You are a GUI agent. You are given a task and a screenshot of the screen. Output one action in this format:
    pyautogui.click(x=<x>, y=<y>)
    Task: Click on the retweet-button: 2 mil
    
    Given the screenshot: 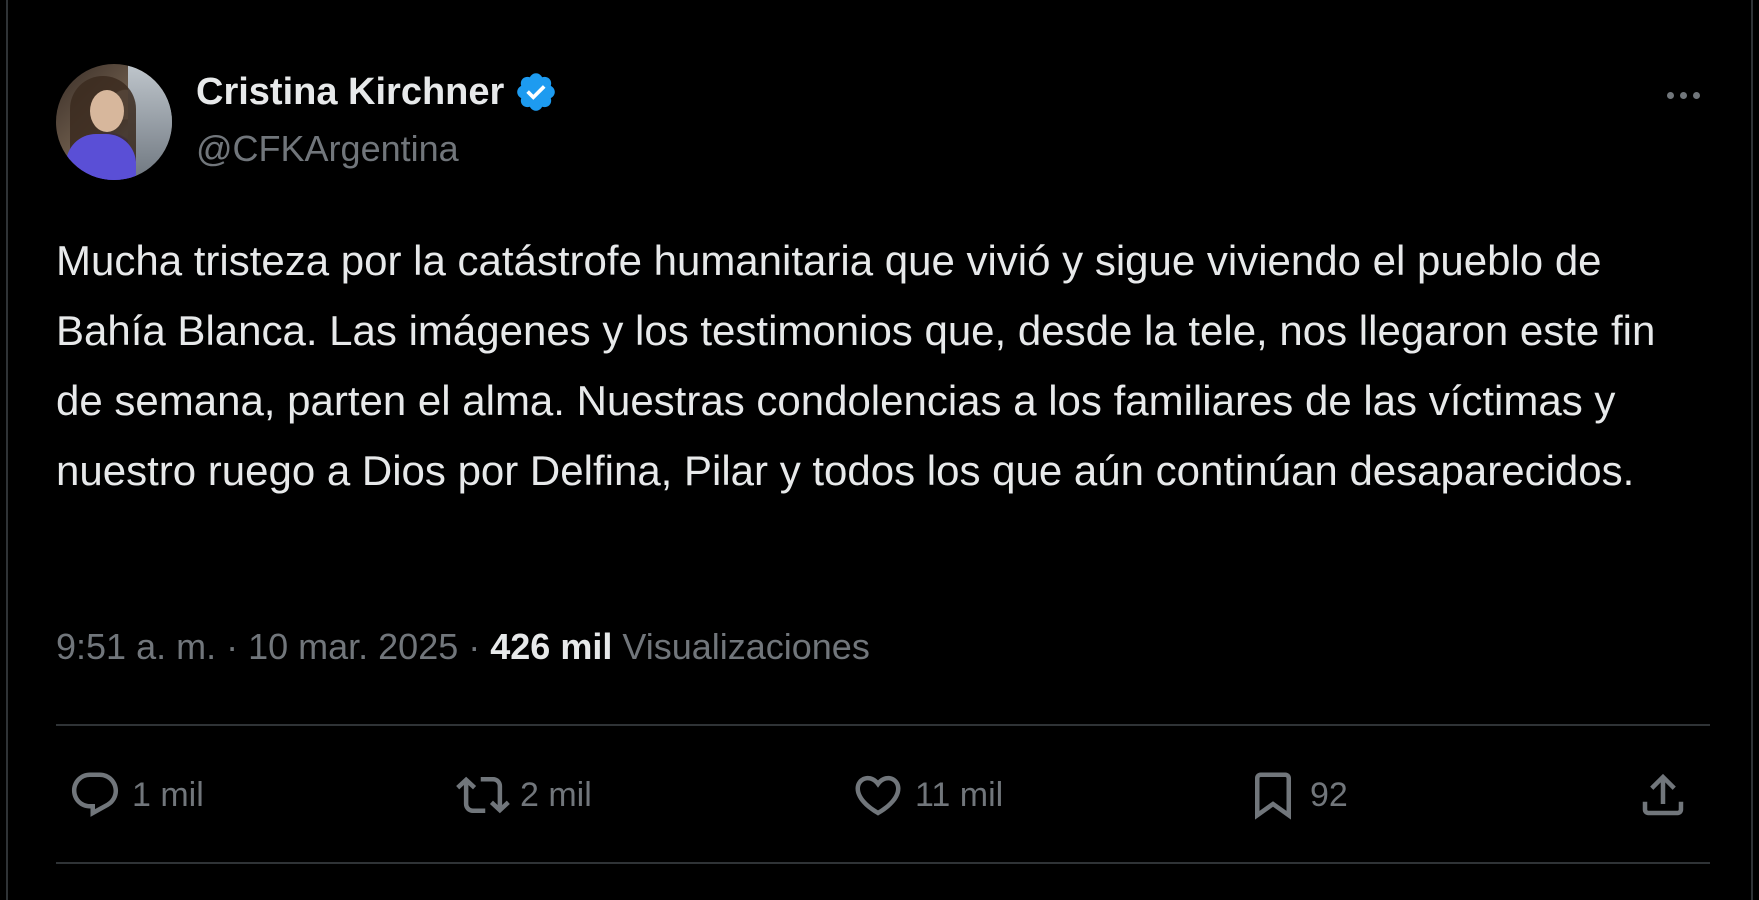 What is the action you would take?
    pyautogui.click(x=524, y=795)
    